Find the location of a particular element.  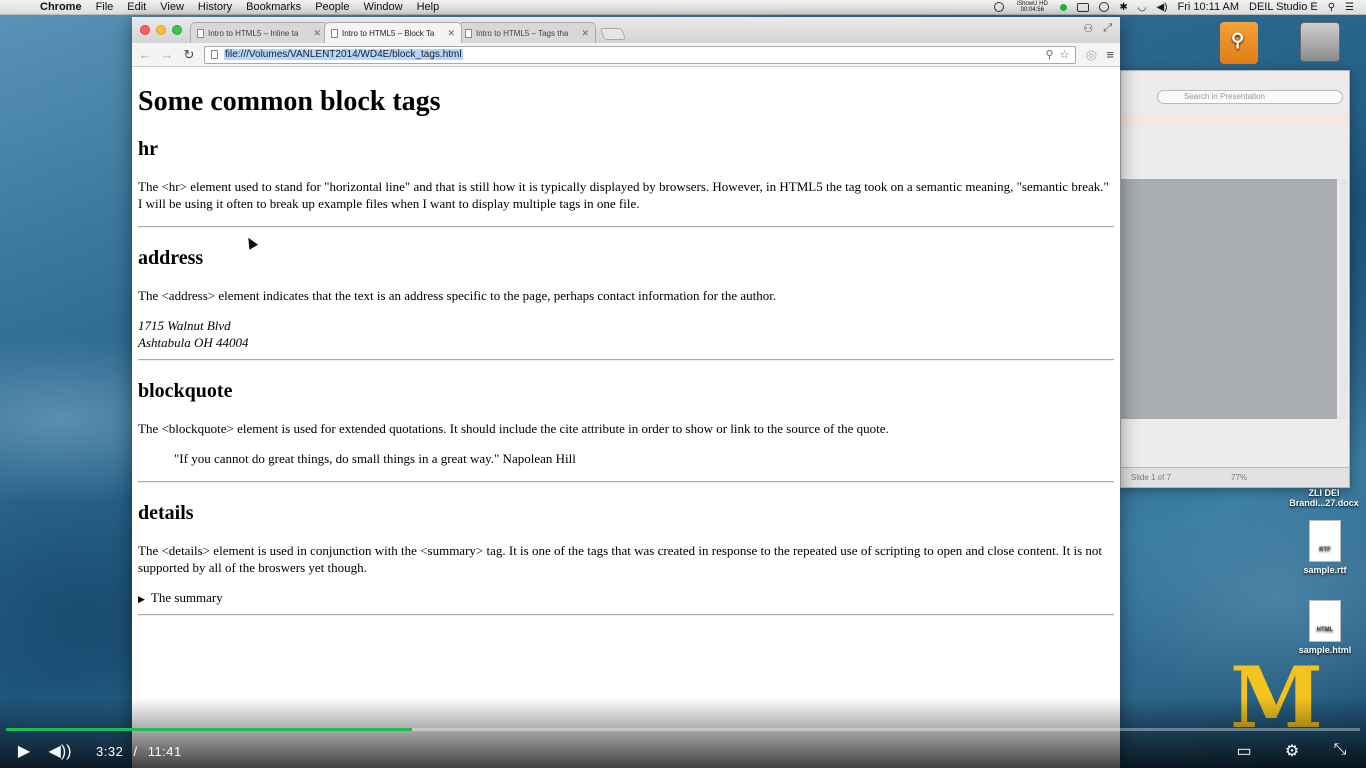

section-heading-hr: hr is located at coordinates (148, 149).